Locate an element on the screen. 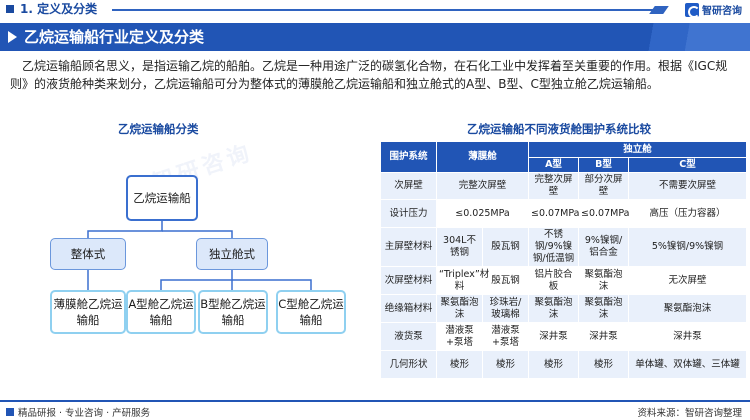 Image resolution: width=750 pixels, height=420 pixels. header-cell: B型 is located at coordinates (604, 165).